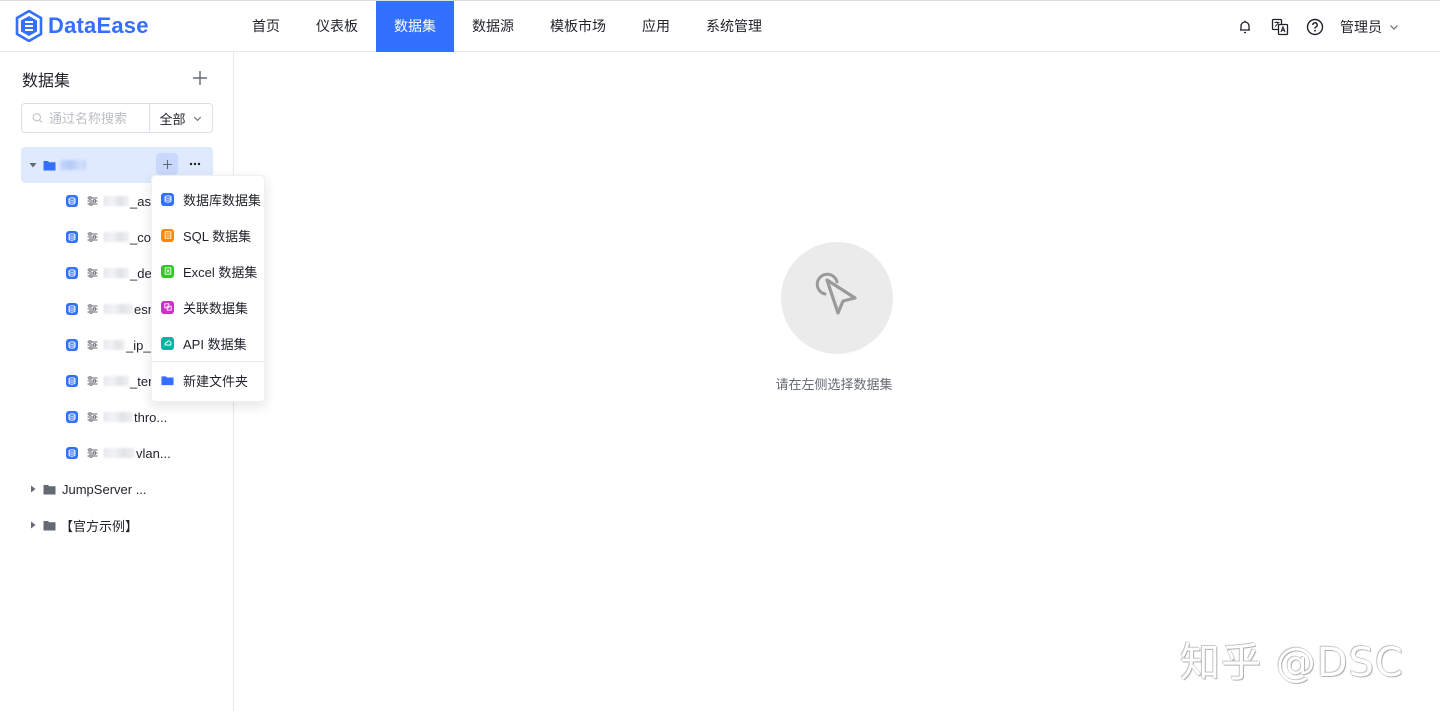  I want to click on app-logo: DataEase, so click(82, 26).